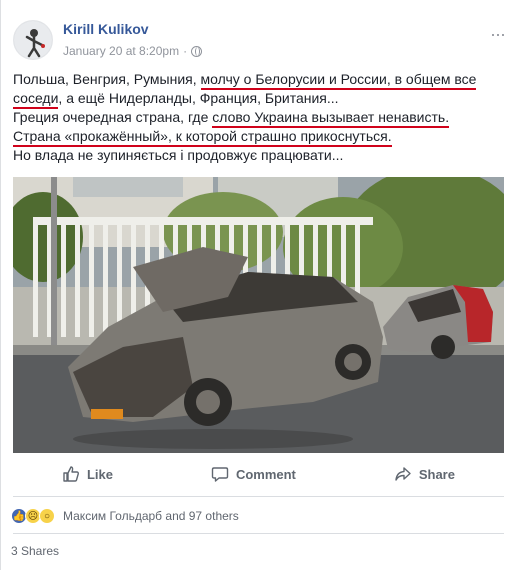 The height and width of the screenshot is (570, 522). I want to click on reactions-bar: 👍 ☹ ○ Максим Гольдарб and 97 others, so click(125, 516).